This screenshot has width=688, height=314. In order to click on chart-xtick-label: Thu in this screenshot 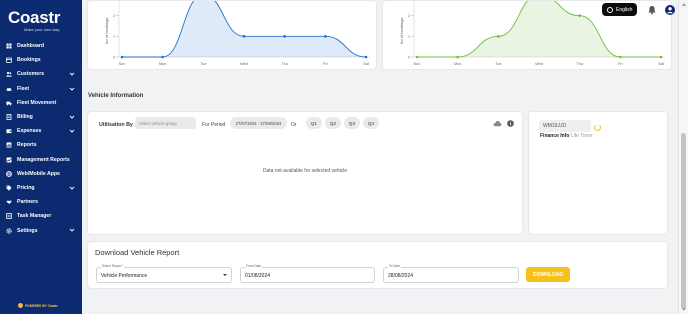, I will do `click(284, 64)`.